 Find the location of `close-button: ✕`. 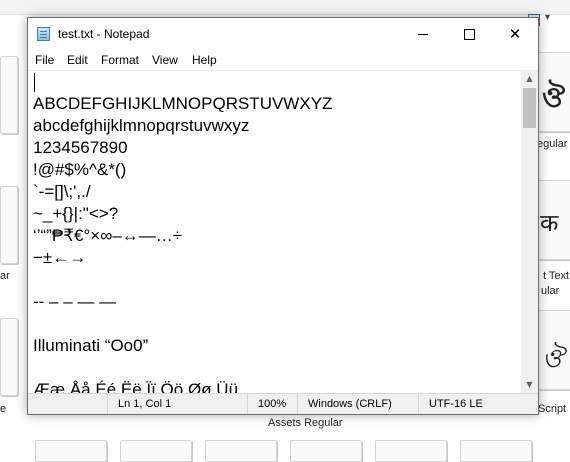

close-button: ✕ is located at coordinates (515, 34).